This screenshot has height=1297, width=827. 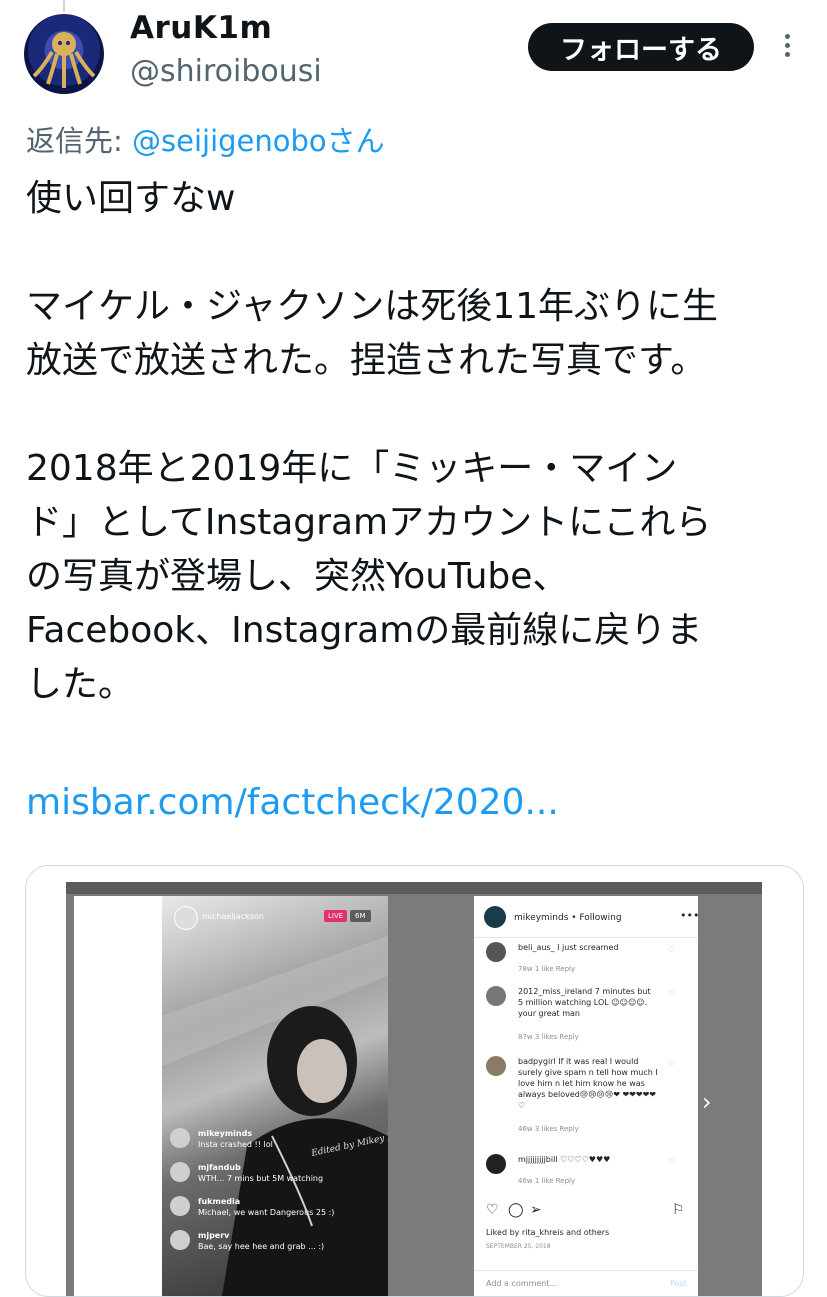 What do you see at coordinates (131, 198) in the screenshot?
I see `tweet-line: 使い回すなw` at bounding box center [131, 198].